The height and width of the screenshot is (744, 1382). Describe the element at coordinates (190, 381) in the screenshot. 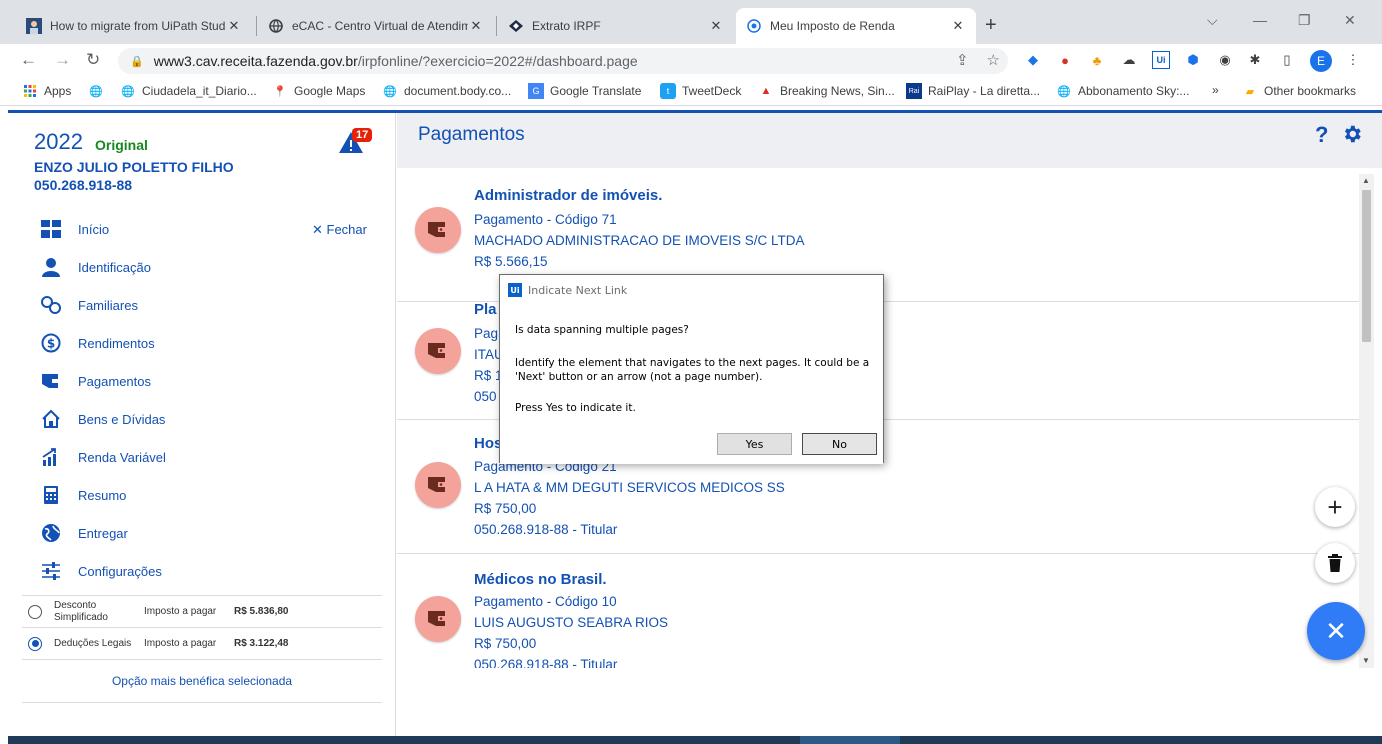

I see `sidebar-item-pagamentos: Pagamentos` at that location.